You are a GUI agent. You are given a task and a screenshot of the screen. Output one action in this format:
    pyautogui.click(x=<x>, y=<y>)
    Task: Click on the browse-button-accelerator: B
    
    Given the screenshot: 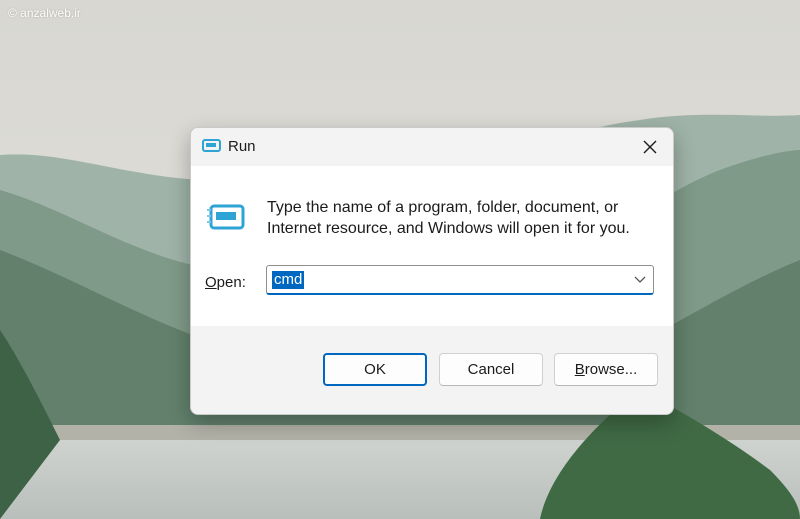 What is the action you would take?
    pyautogui.click(x=579, y=369)
    